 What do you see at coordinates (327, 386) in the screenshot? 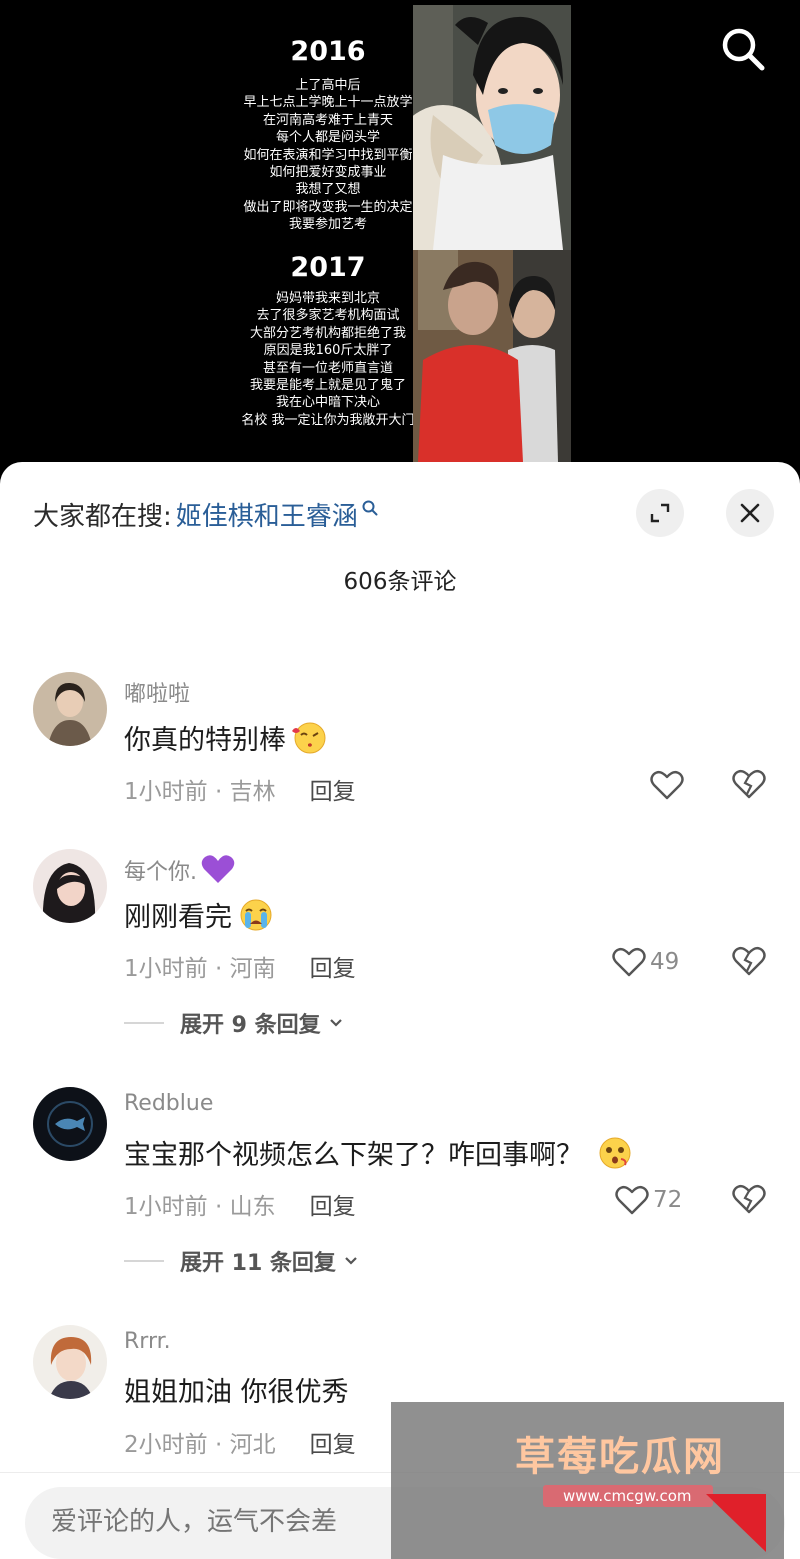
I see `caption-line: 我要是能考上就是见了鬼了` at bounding box center [327, 386].